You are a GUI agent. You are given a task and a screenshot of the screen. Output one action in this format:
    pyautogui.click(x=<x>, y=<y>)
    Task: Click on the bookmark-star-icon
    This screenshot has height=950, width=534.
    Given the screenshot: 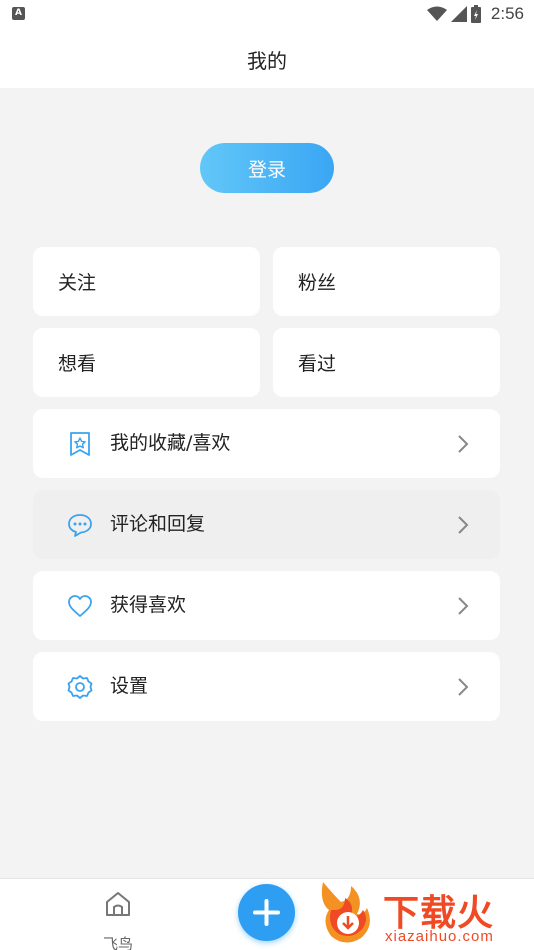 What is the action you would take?
    pyautogui.click(x=80, y=444)
    